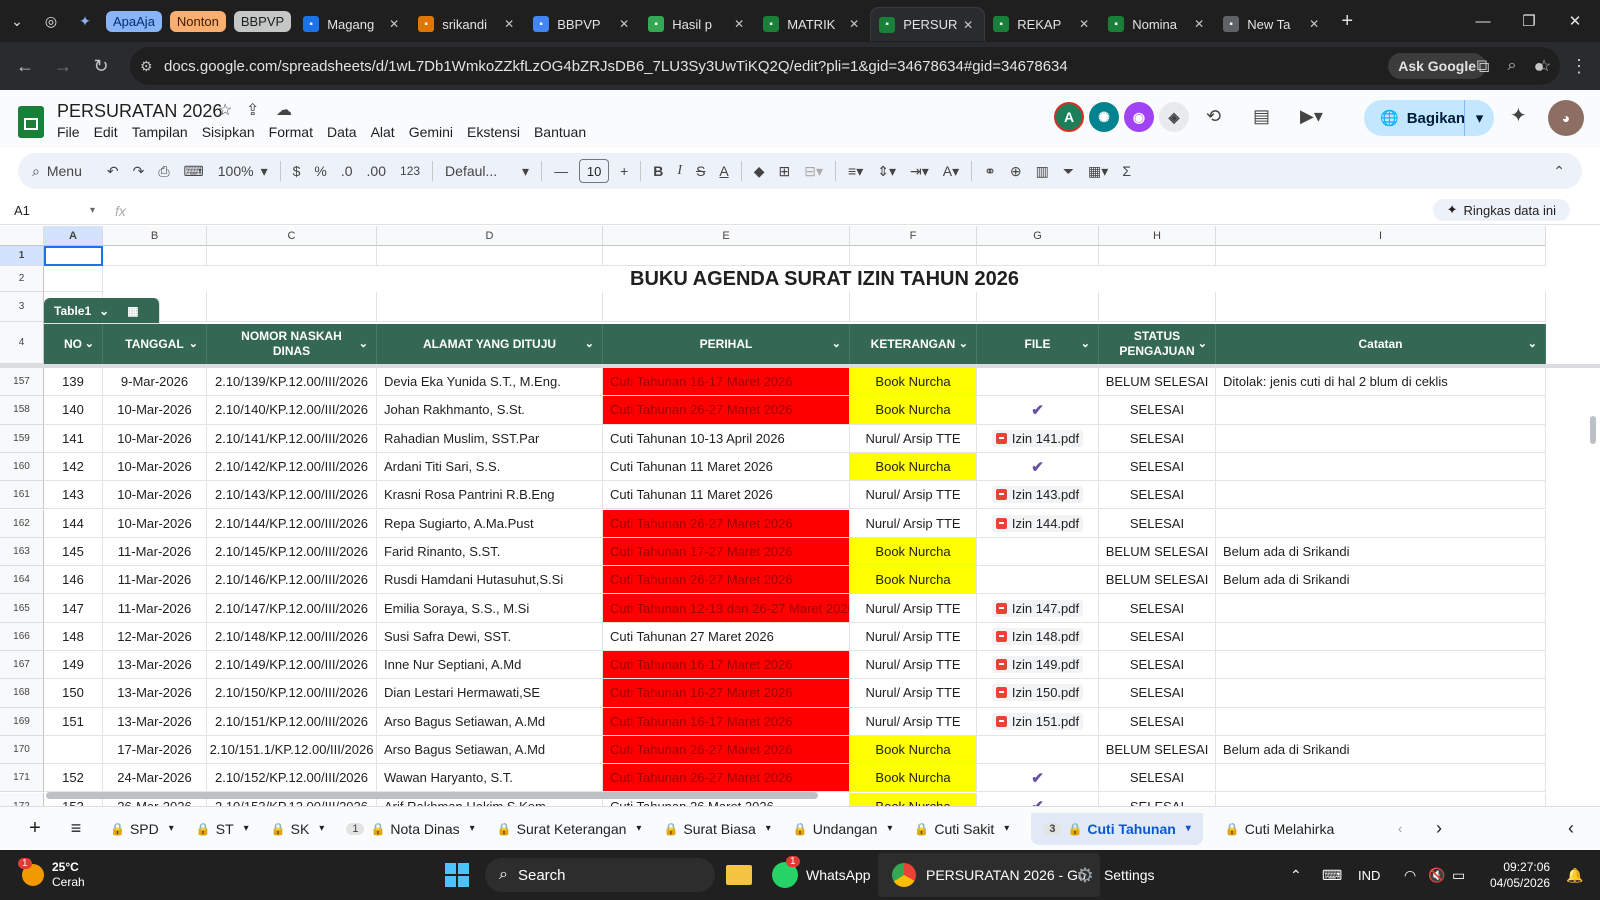  What do you see at coordinates (22, 495) in the screenshot?
I see `row-header: 161` at bounding box center [22, 495].